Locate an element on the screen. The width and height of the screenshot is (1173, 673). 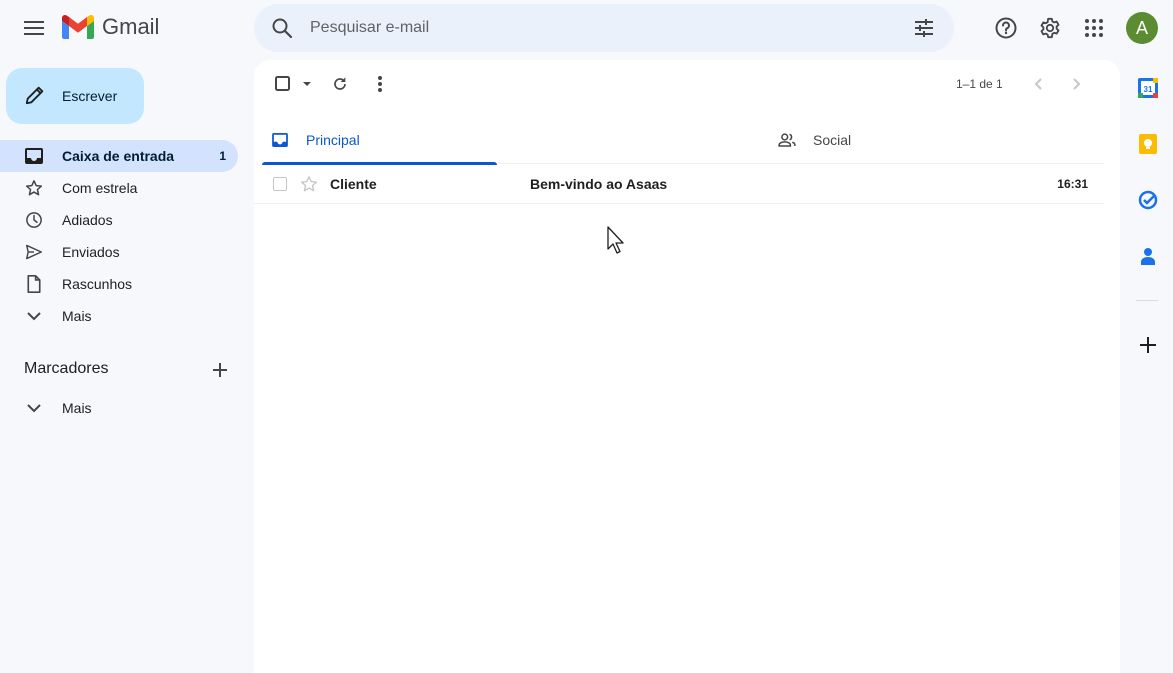
sidebar-item-label: Enviados is located at coordinates (91, 252).